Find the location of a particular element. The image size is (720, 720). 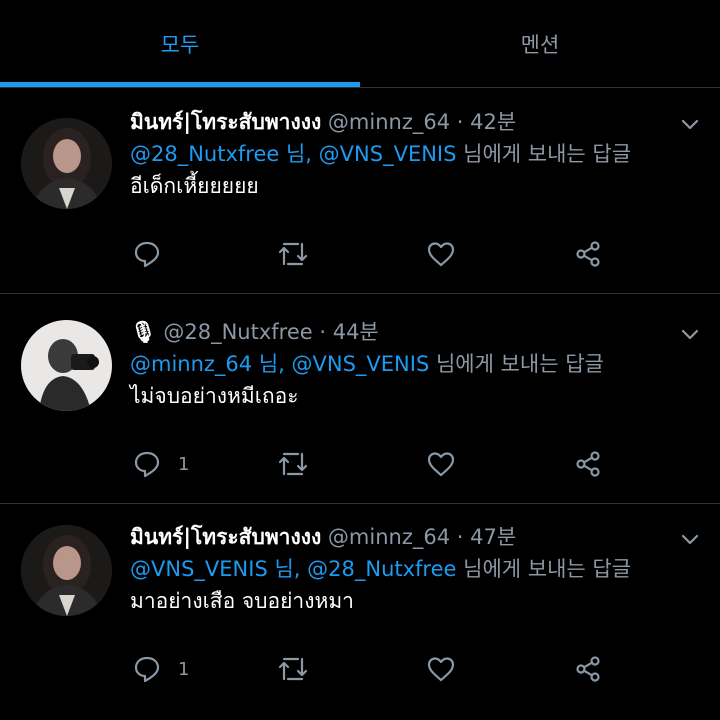

tweet-text: มาอย่างเสือ จบอย่างหมา is located at coordinates (242, 601).